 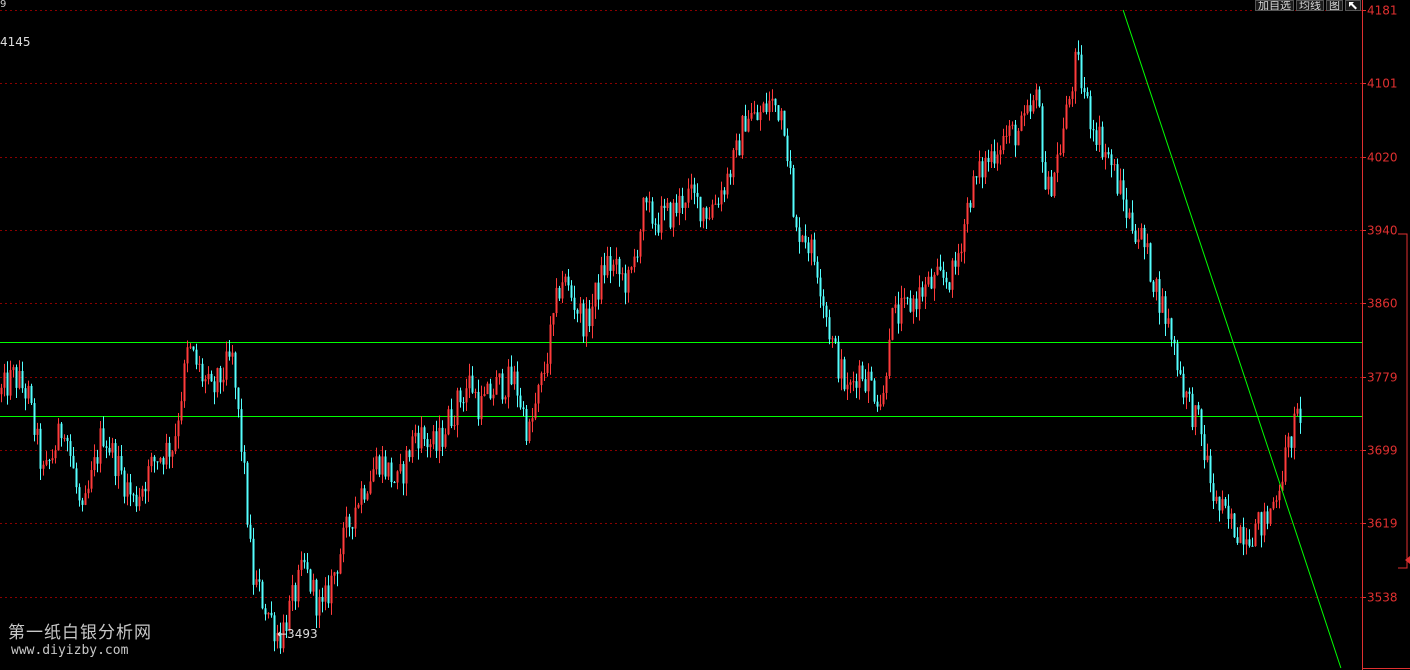 What do you see at coordinates (1382, 451) in the screenshot?
I see `price-tick-label: 3699` at bounding box center [1382, 451].